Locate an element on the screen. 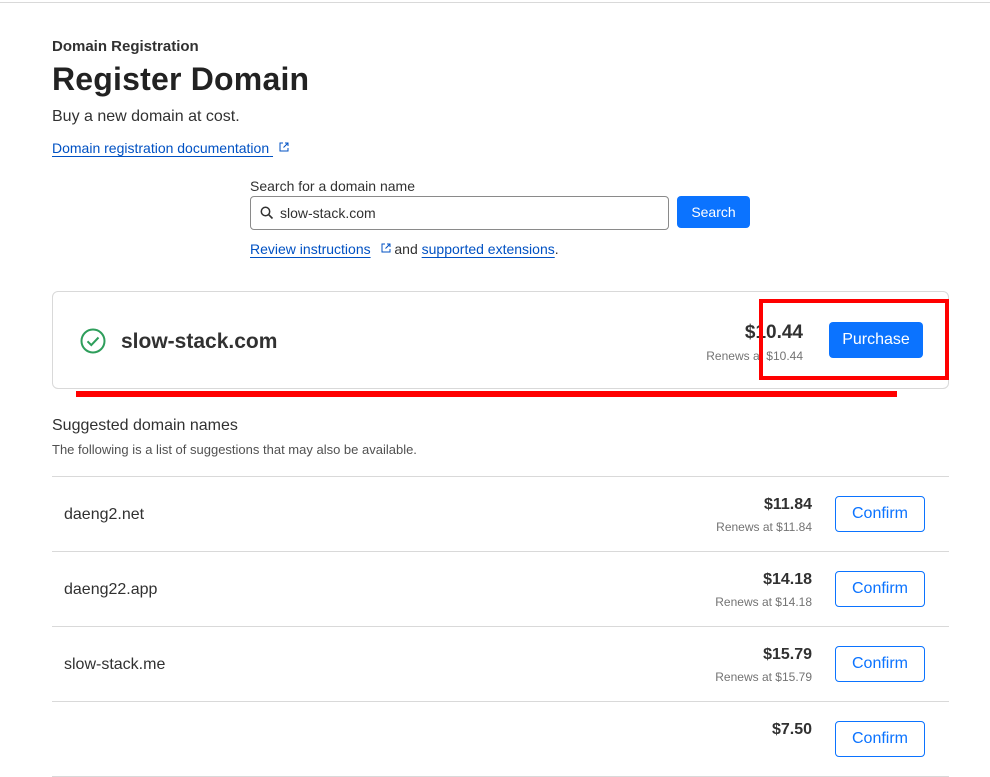 This screenshot has height=777, width=990. suggestions-title: Suggested domain names is located at coordinates (145, 425).